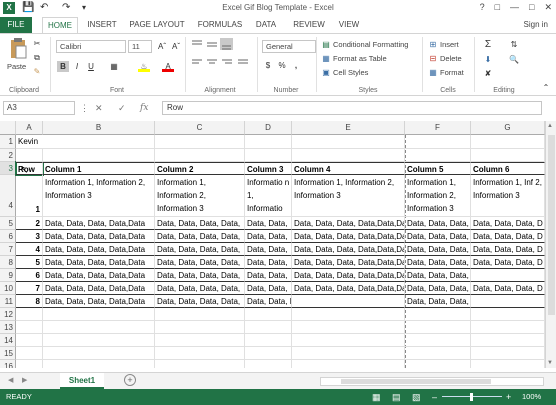 This screenshot has height=405, width=556. What do you see at coordinates (29, 249) in the screenshot?
I see `row-number-cell: 4` at bounding box center [29, 249].